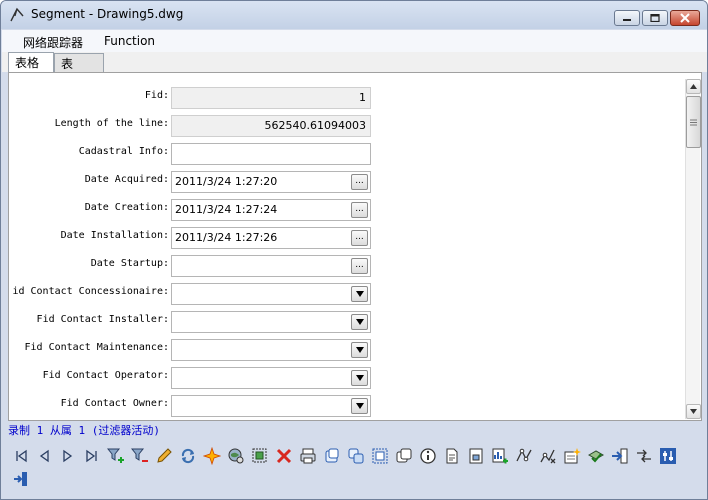  What do you see at coordinates (260, 456) in the screenshot?
I see `select-object-icon` at bounding box center [260, 456].